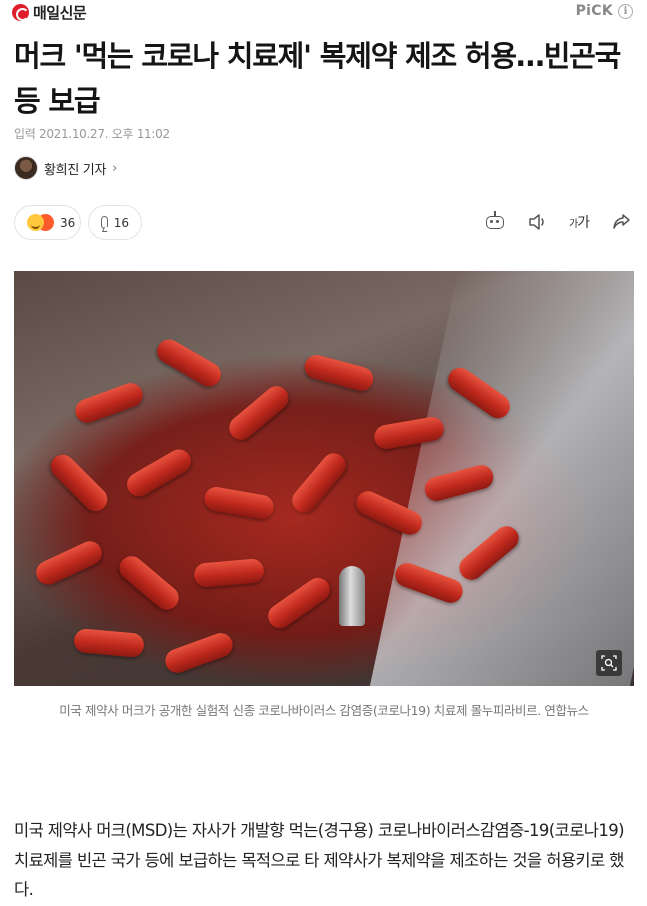  Describe the element at coordinates (583, 223) in the screenshot. I see `font-size-large-glyph: 가` at that location.